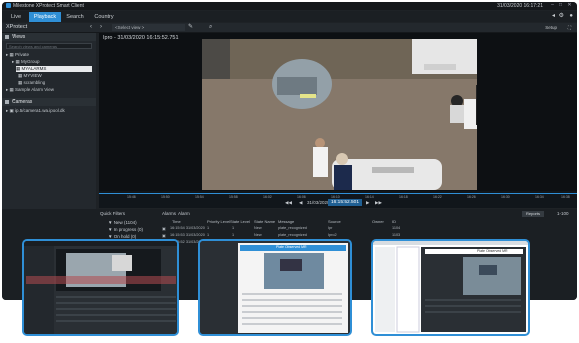 This screenshot has height=343, width=579. Describe the element at coordinates (165, 197) in the screenshot. I see `timeline-tick: 15:50` at that location.